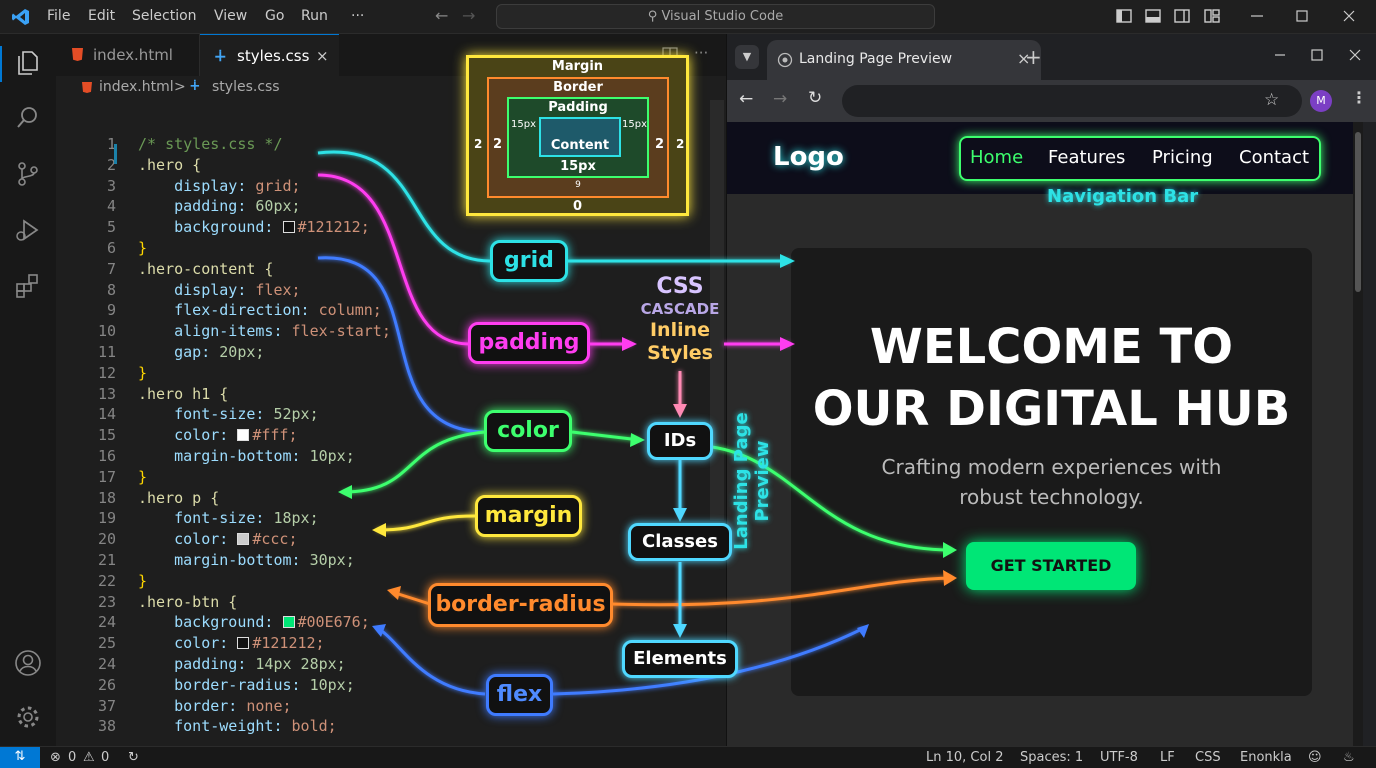 The width and height of the screenshot is (1376, 768). I want to click on code-line: .hero p {, so click(178, 498).